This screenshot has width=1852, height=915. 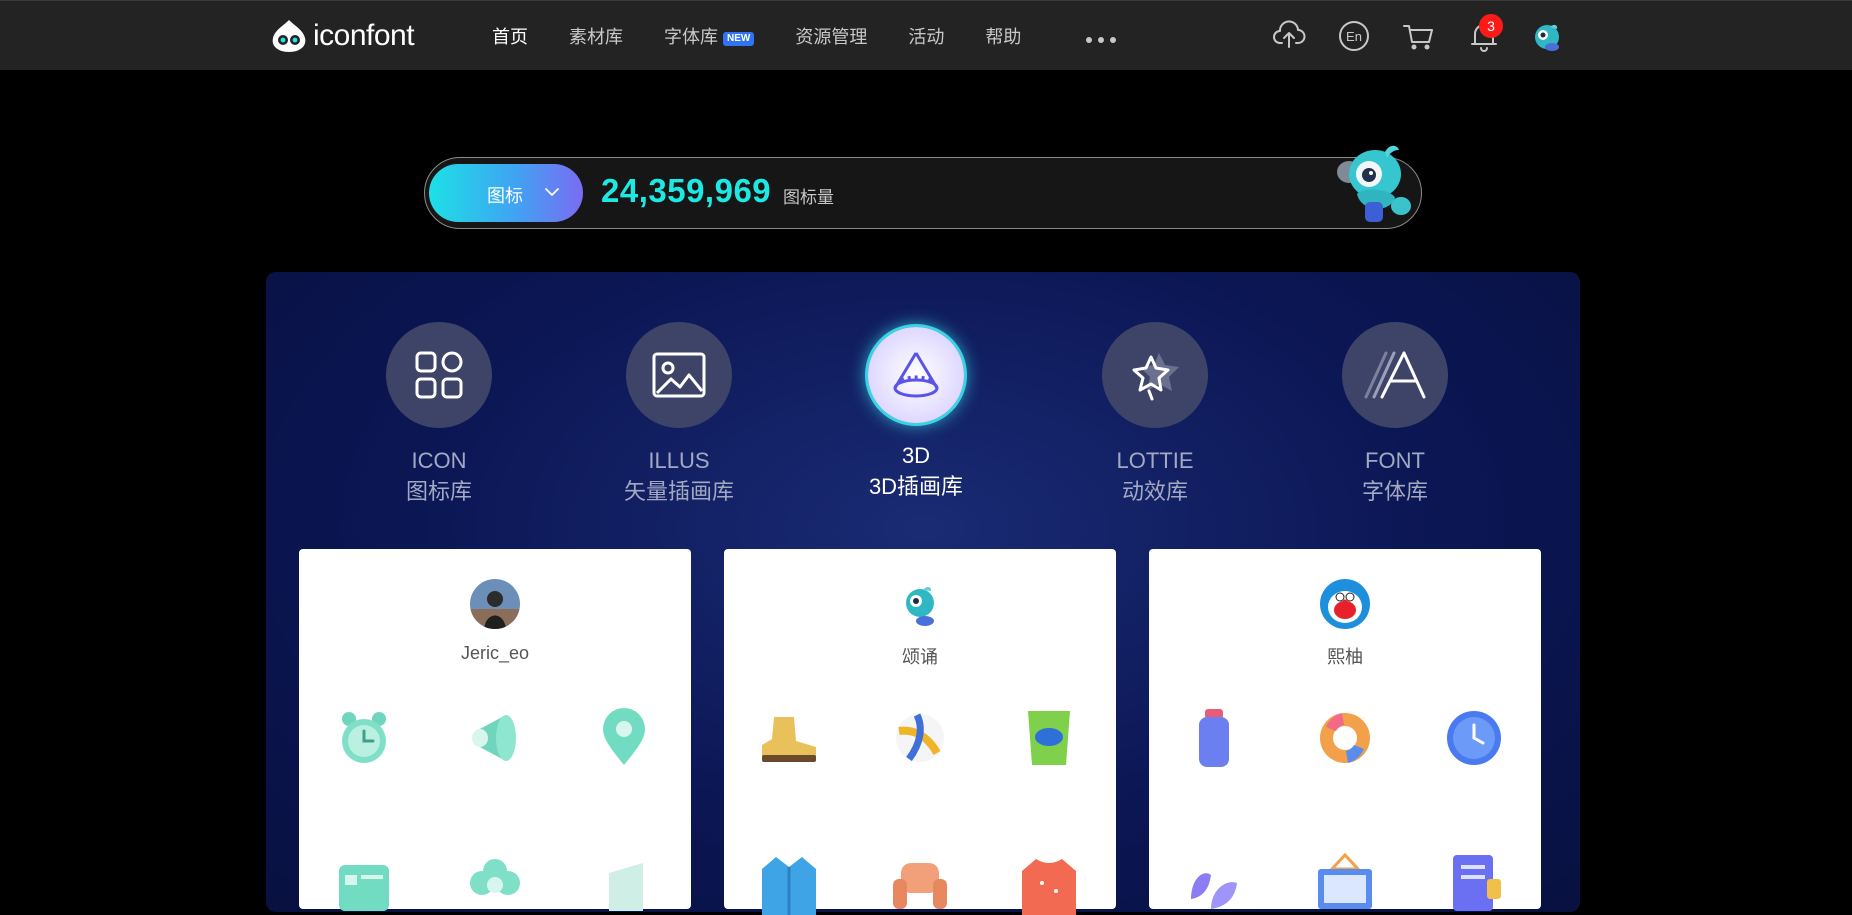 I want to click on category-lottie-en: LOTTIE, so click(x=1155, y=460).